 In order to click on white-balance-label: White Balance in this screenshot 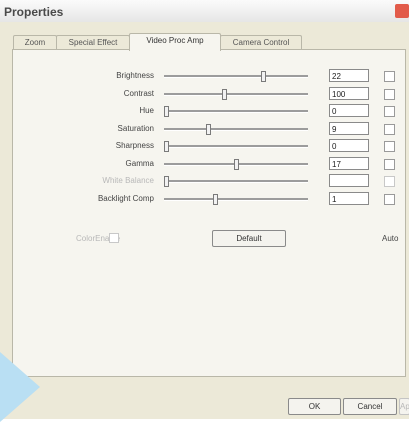, I will do `click(128, 180)`.